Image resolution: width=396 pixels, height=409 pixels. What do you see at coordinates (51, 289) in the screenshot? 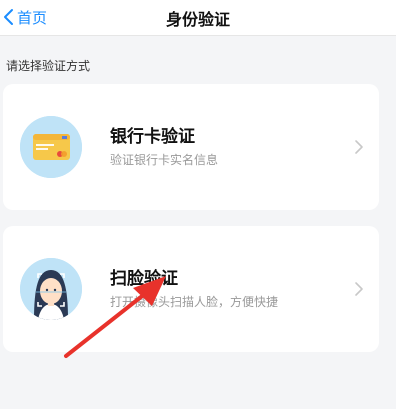
I see `face-scan-icon` at bounding box center [51, 289].